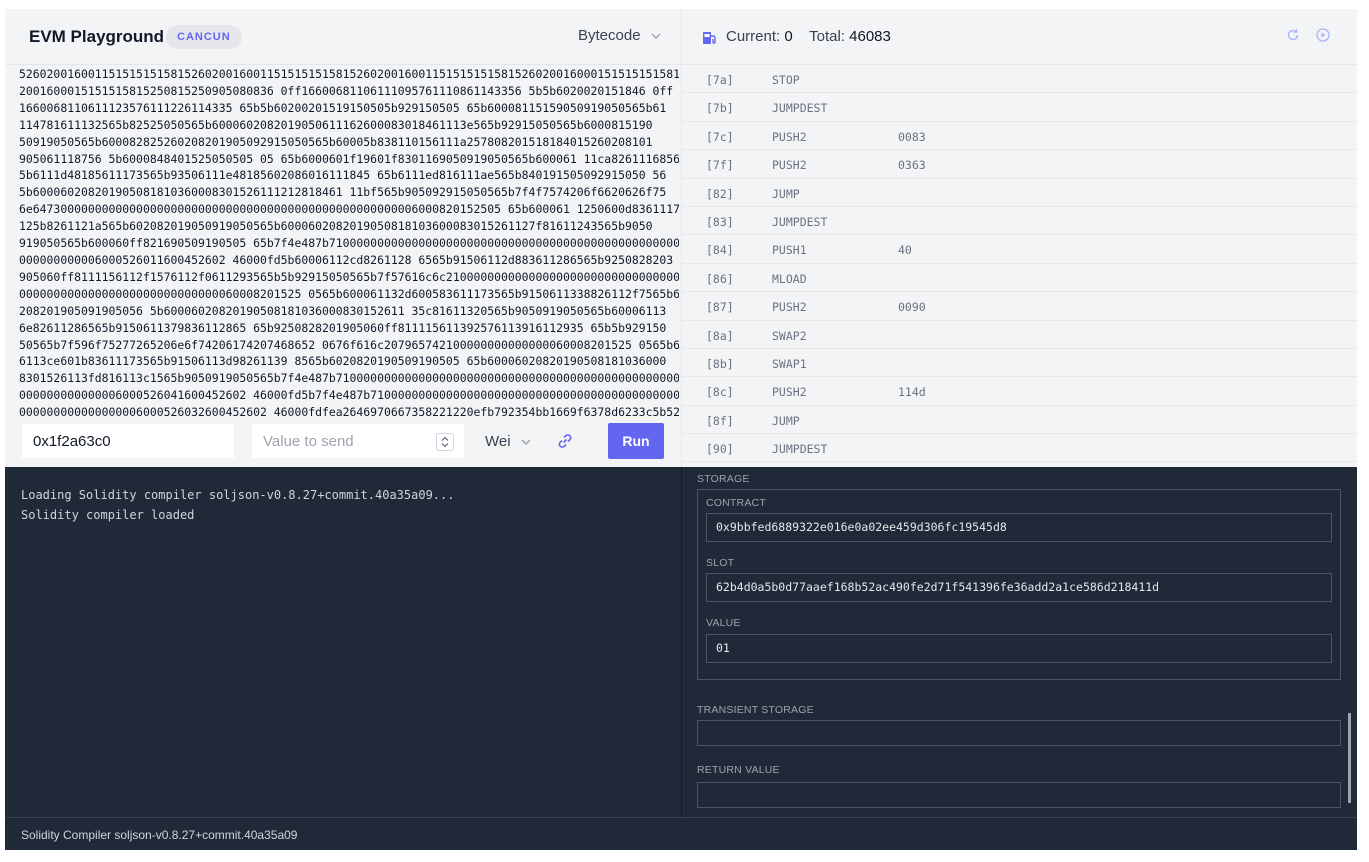 This screenshot has width=1369, height=862. What do you see at coordinates (1349, 758) in the screenshot?
I see `storage-scrollbar` at bounding box center [1349, 758].